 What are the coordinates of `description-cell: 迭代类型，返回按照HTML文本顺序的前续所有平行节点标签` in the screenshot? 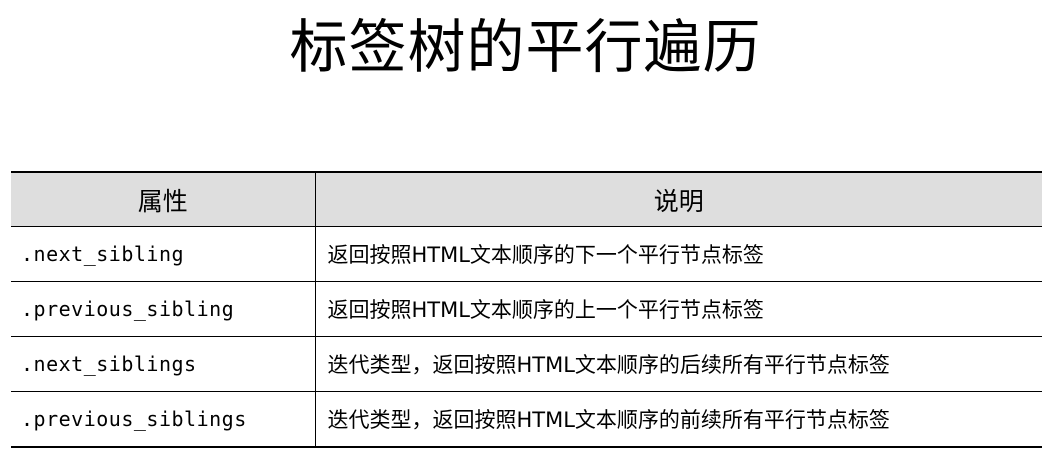 It's located at (678, 419).